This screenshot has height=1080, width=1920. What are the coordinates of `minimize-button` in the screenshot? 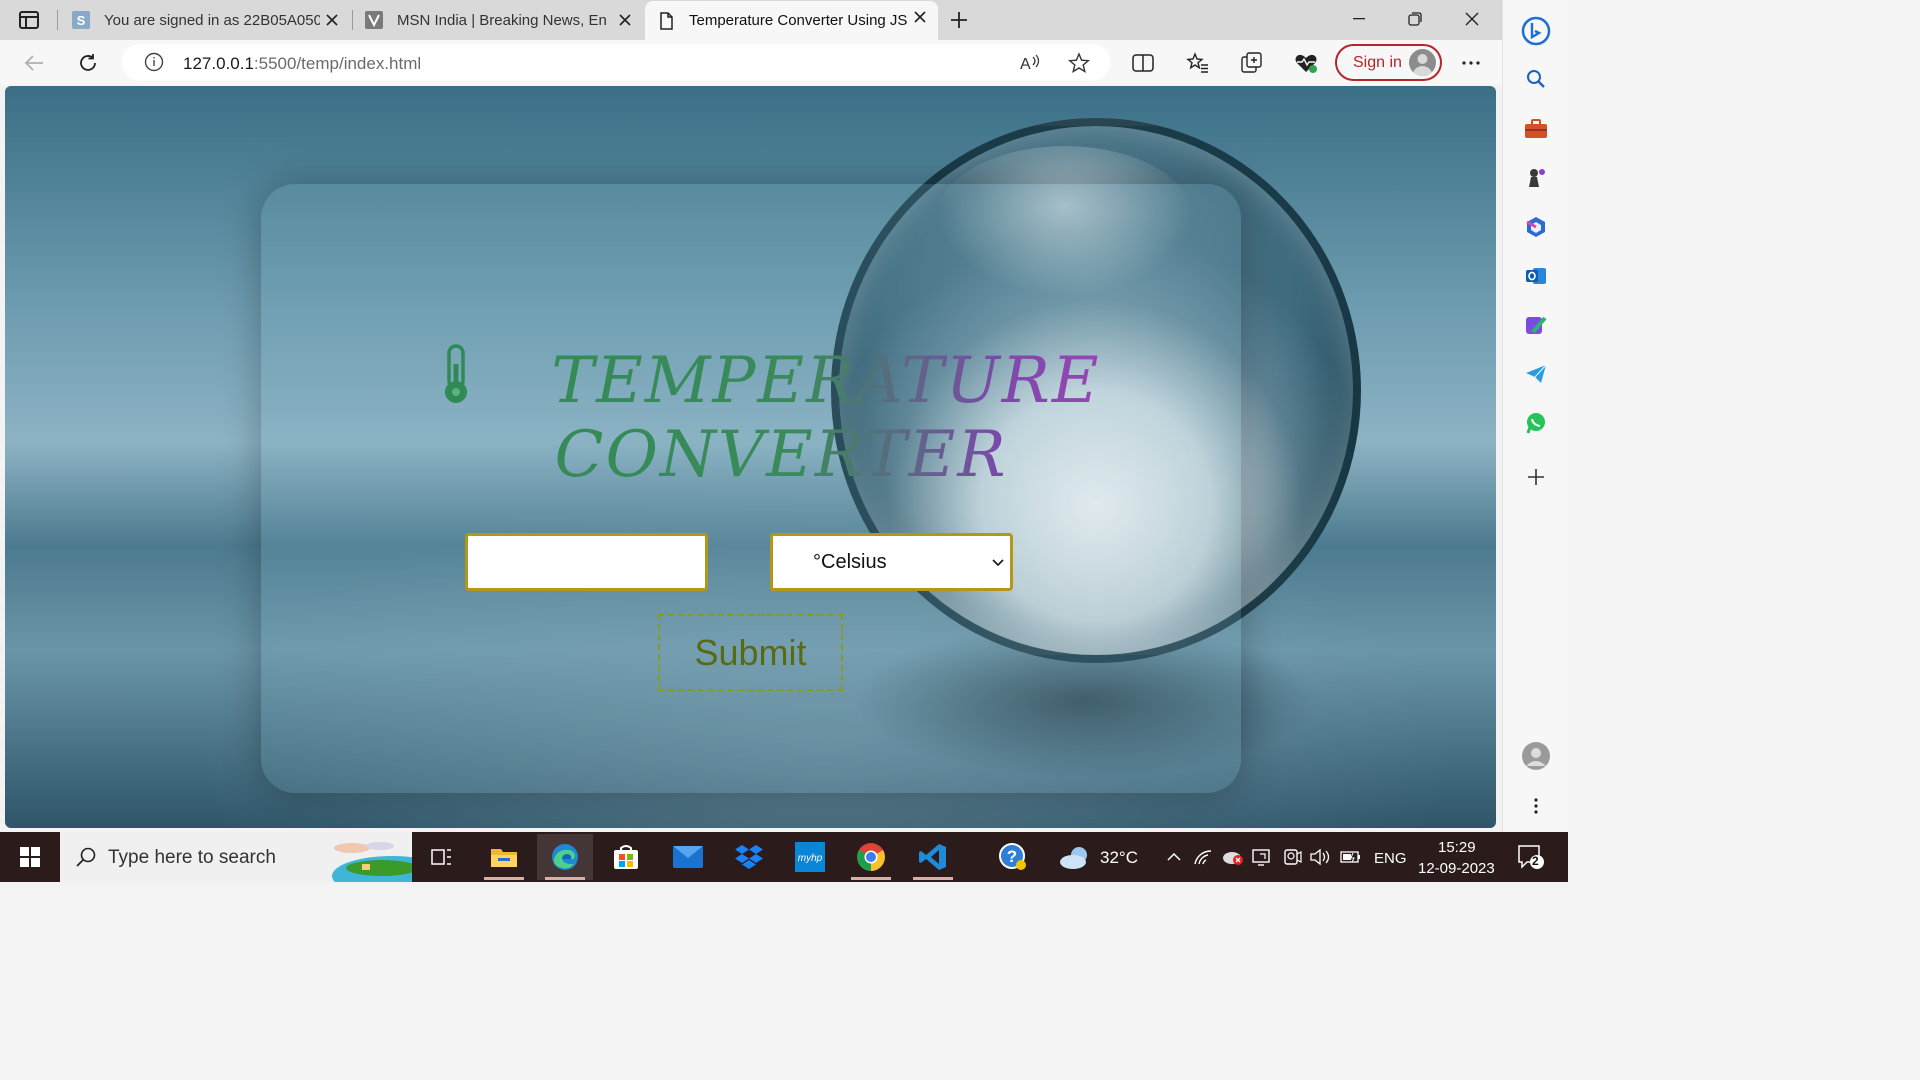 It's located at (1359, 19).